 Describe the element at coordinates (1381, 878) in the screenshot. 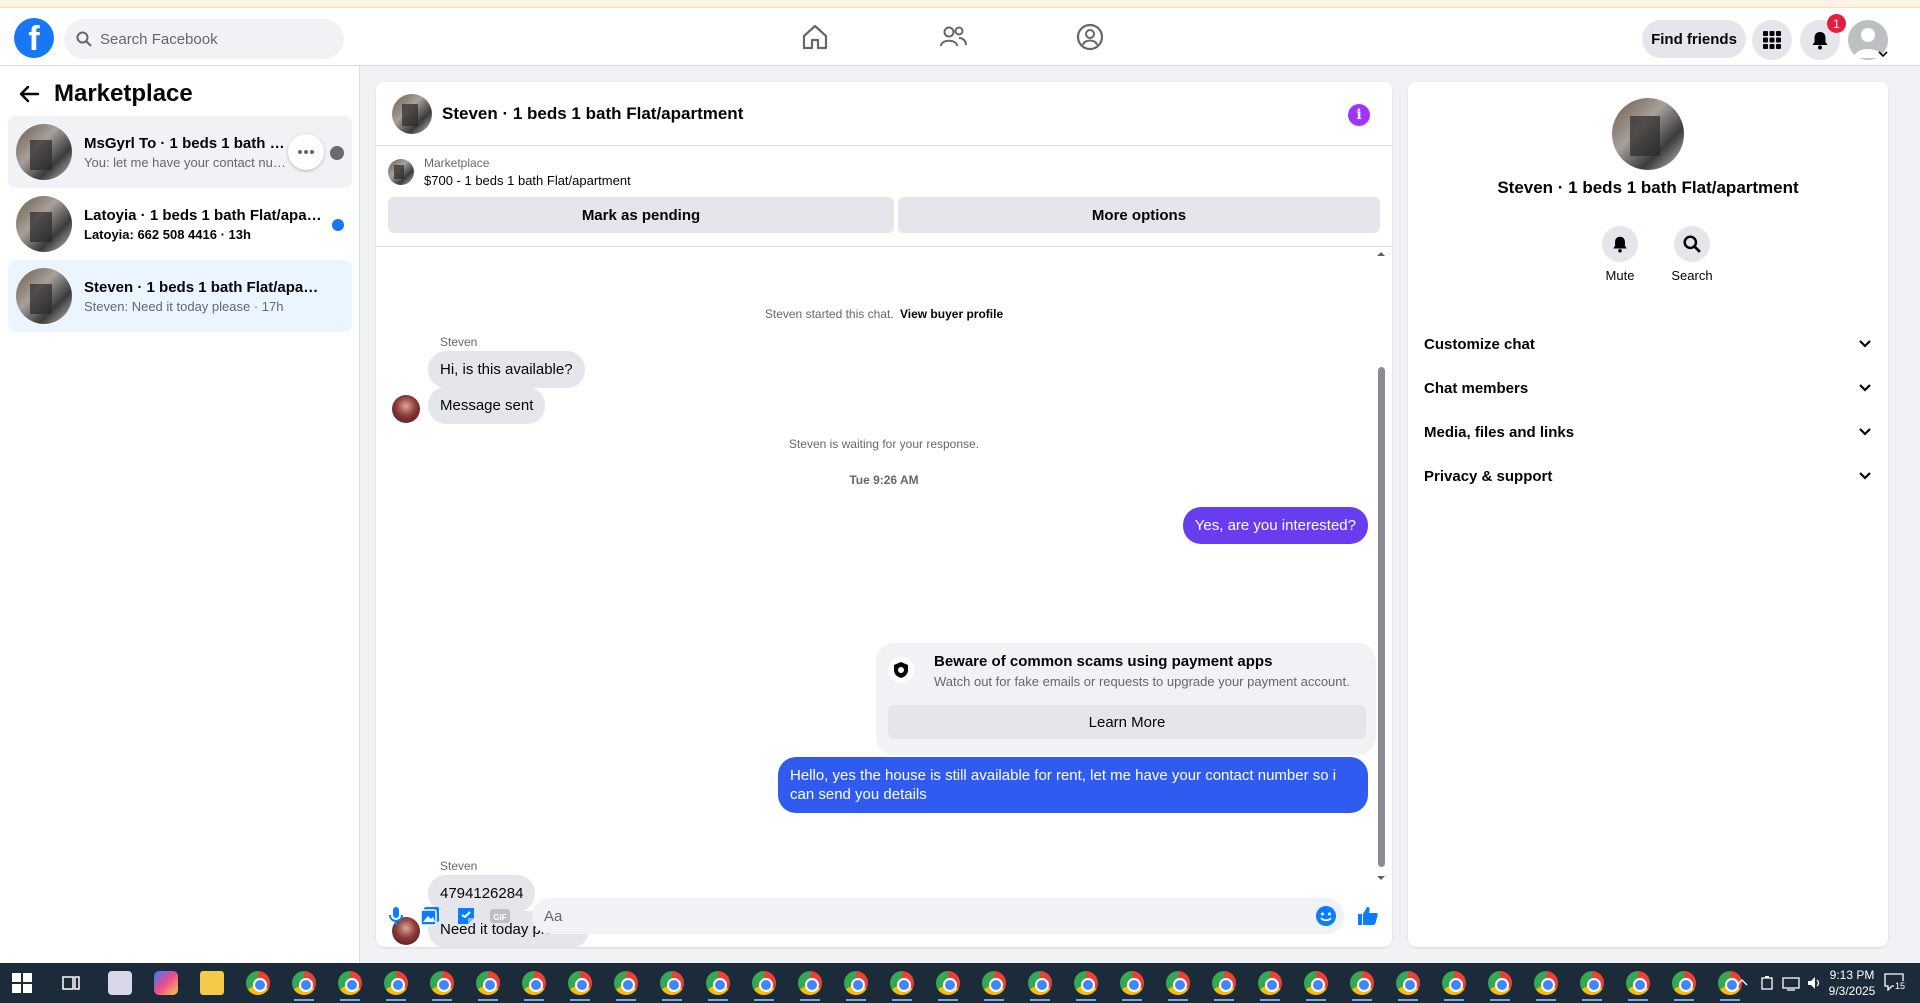

I see `scroll-down-icon` at that location.